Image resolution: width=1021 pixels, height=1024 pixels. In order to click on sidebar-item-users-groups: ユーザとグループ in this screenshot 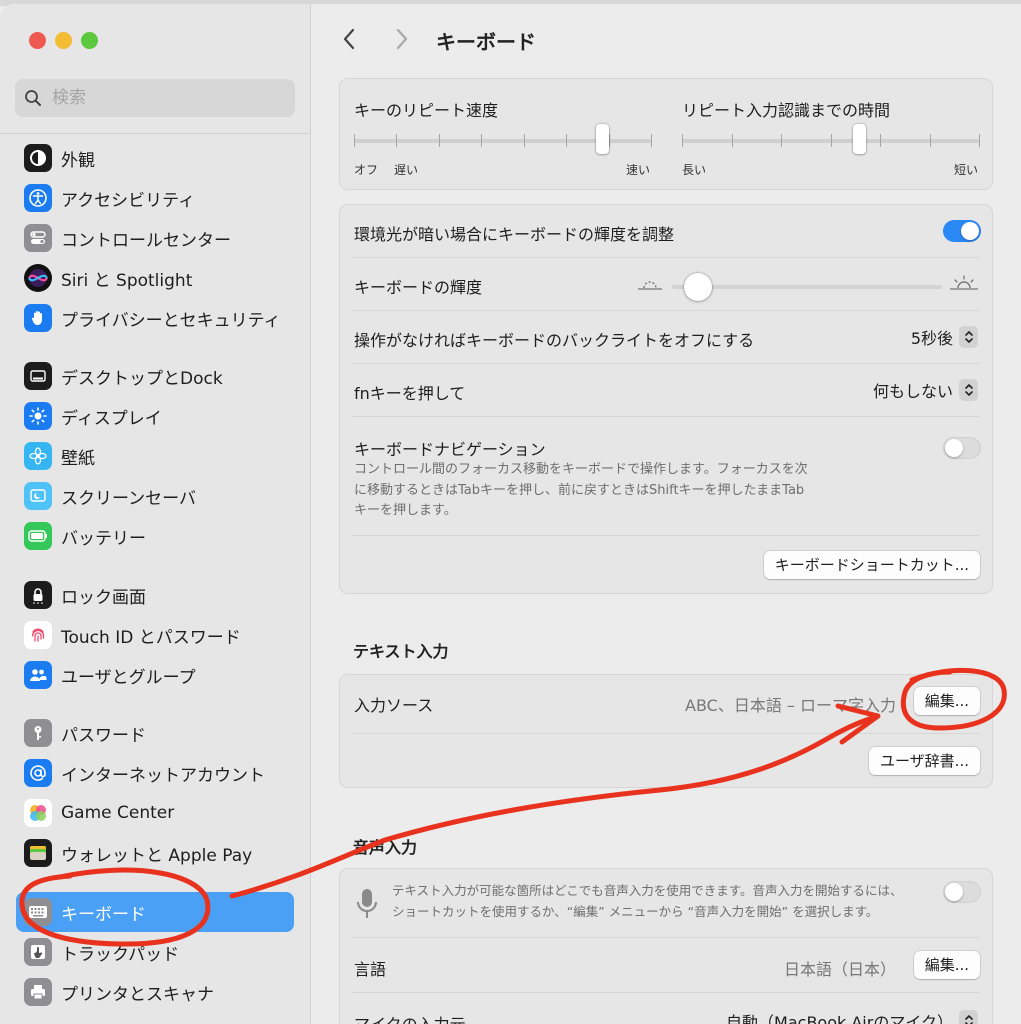, I will do `click(155, 675)`.